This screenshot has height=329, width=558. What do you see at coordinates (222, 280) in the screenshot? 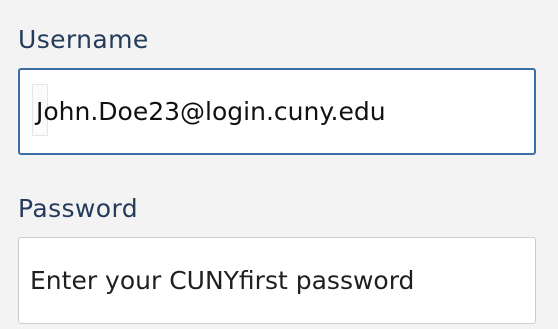
I see `password-placeholder: Enter your CUNYfirst password` at bounding box center [222, 280].